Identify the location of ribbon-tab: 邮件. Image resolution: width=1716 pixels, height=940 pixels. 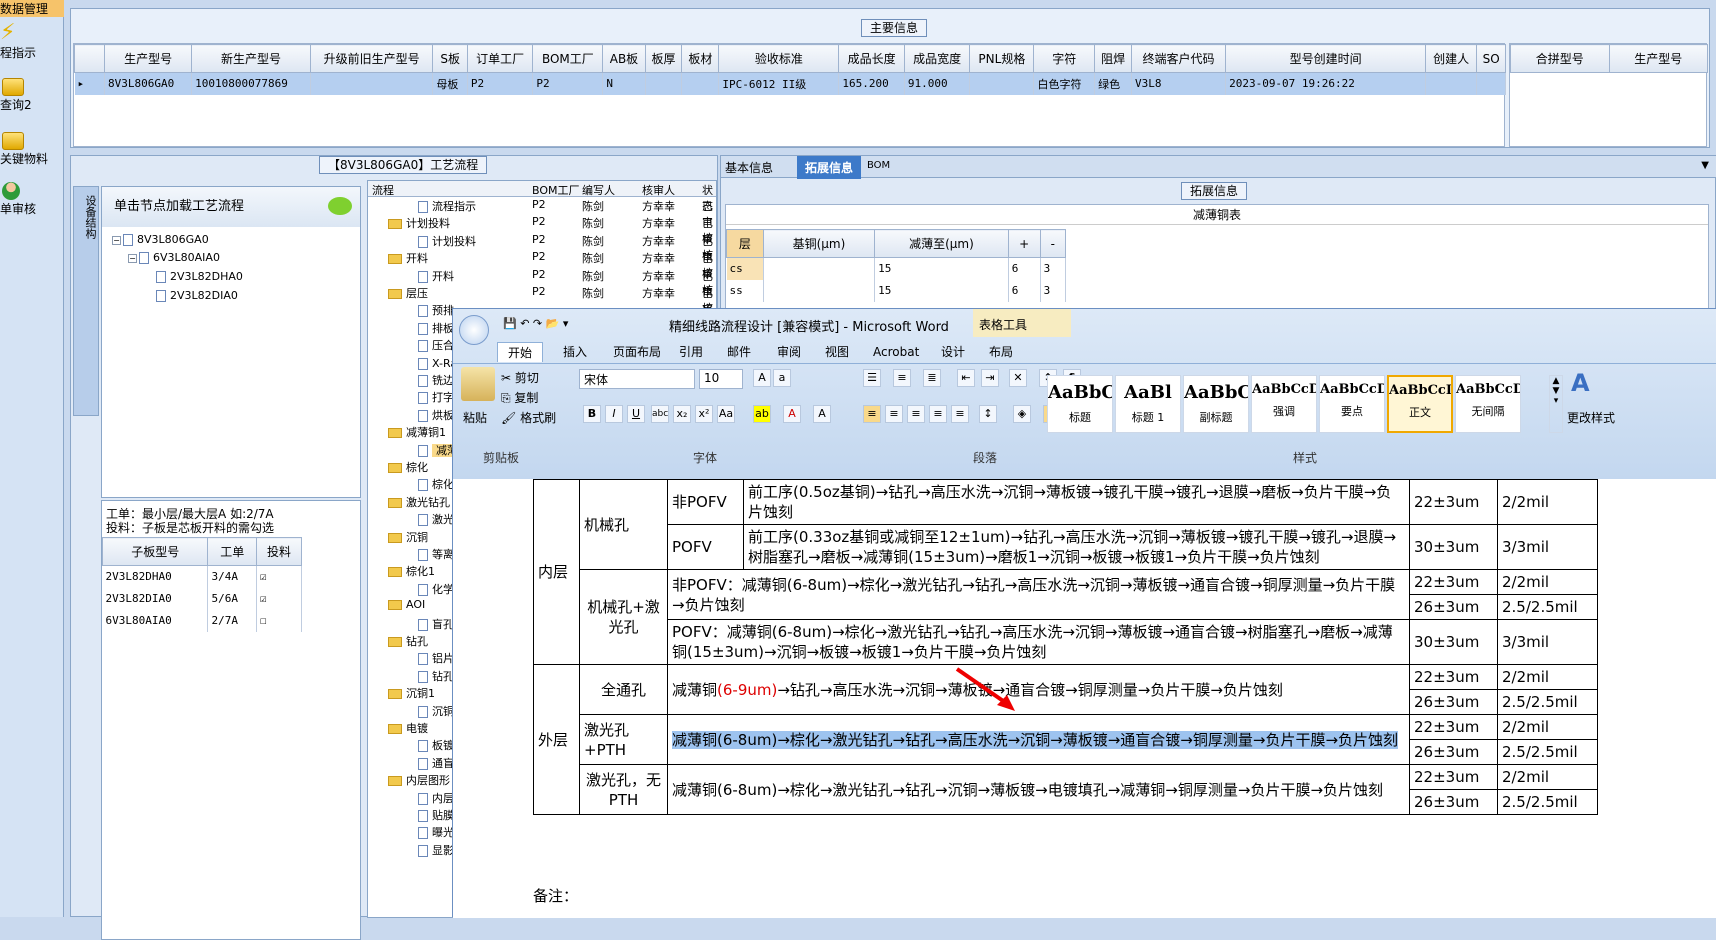
(739, 352).